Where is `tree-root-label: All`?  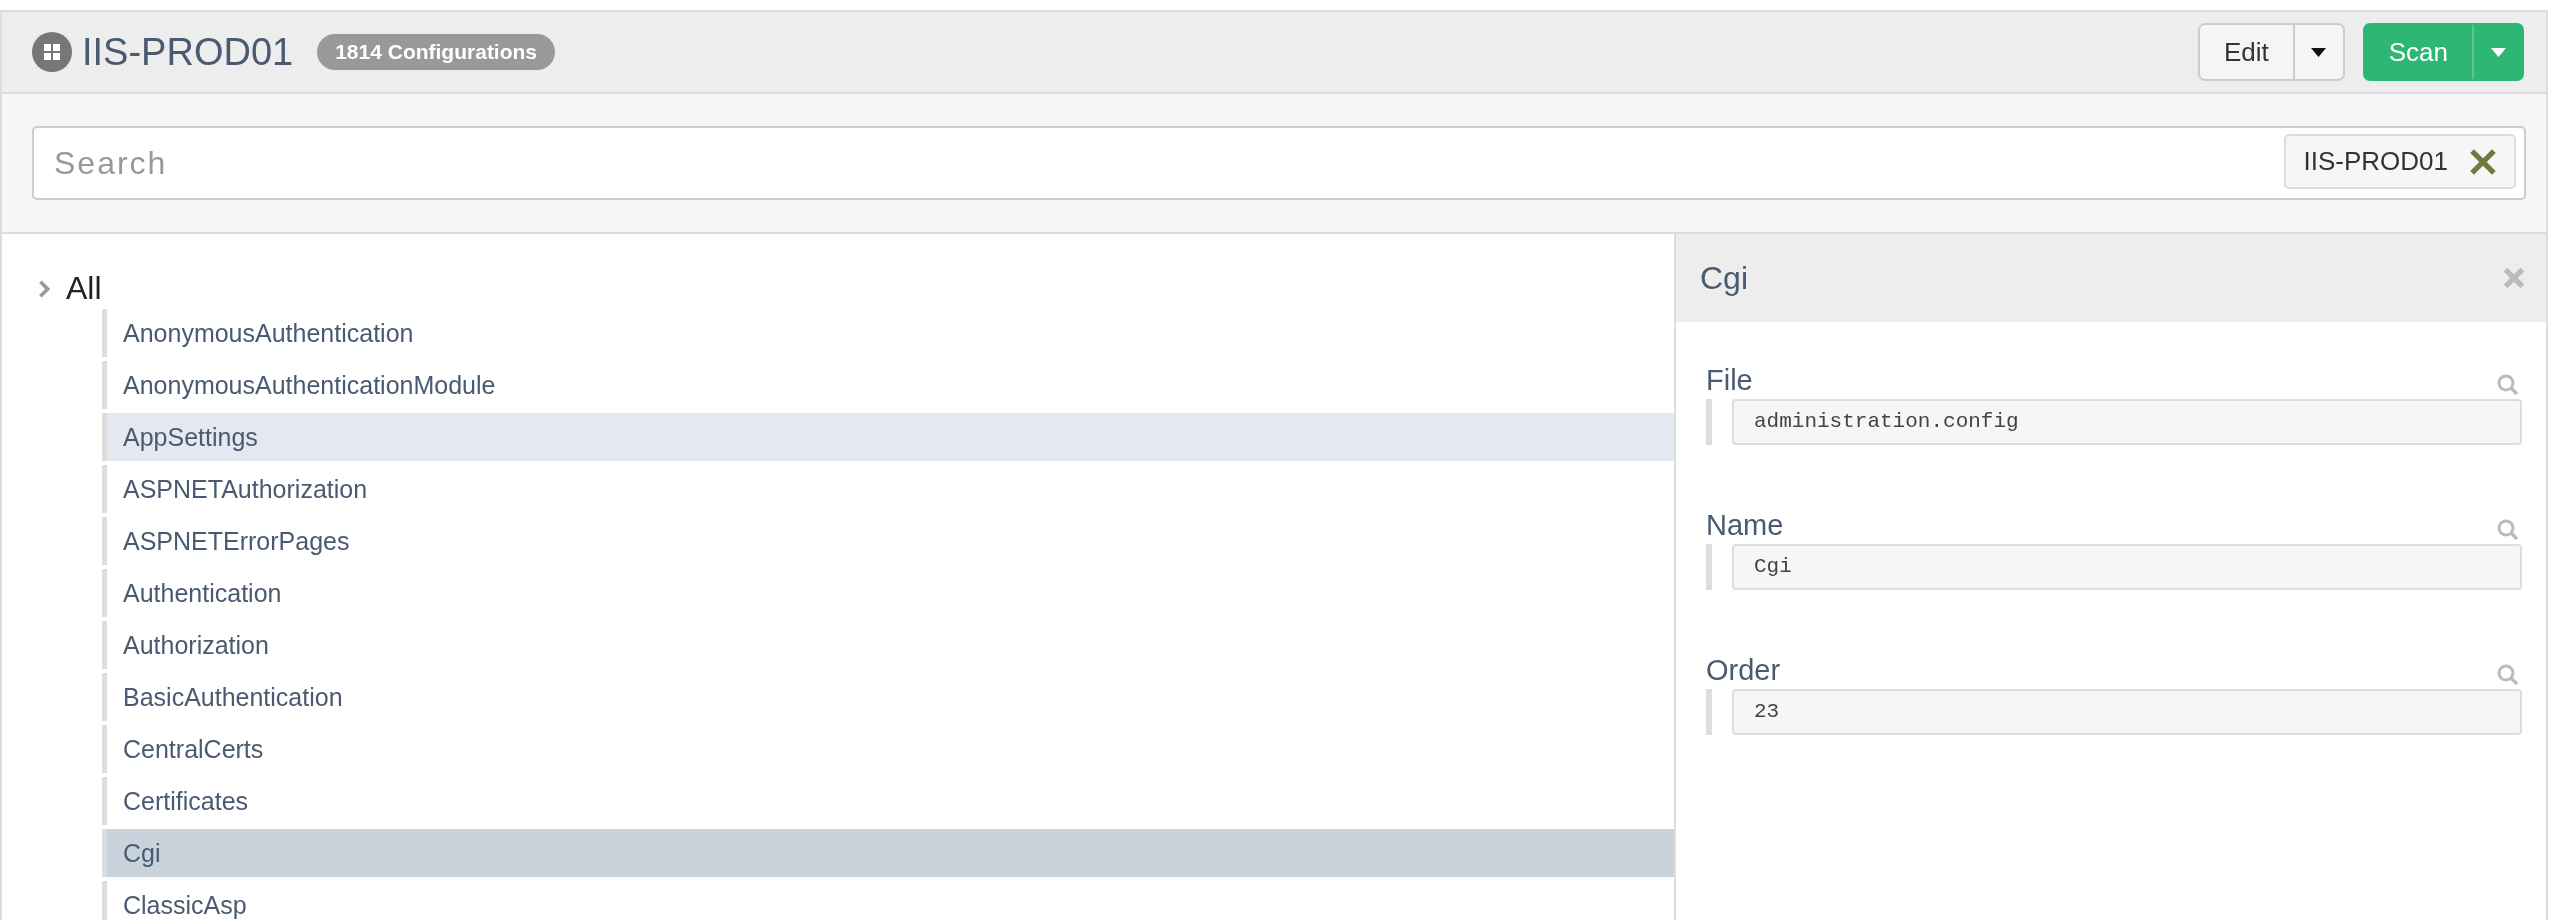
tree-root-label: All is located at coordinates (84, 288).